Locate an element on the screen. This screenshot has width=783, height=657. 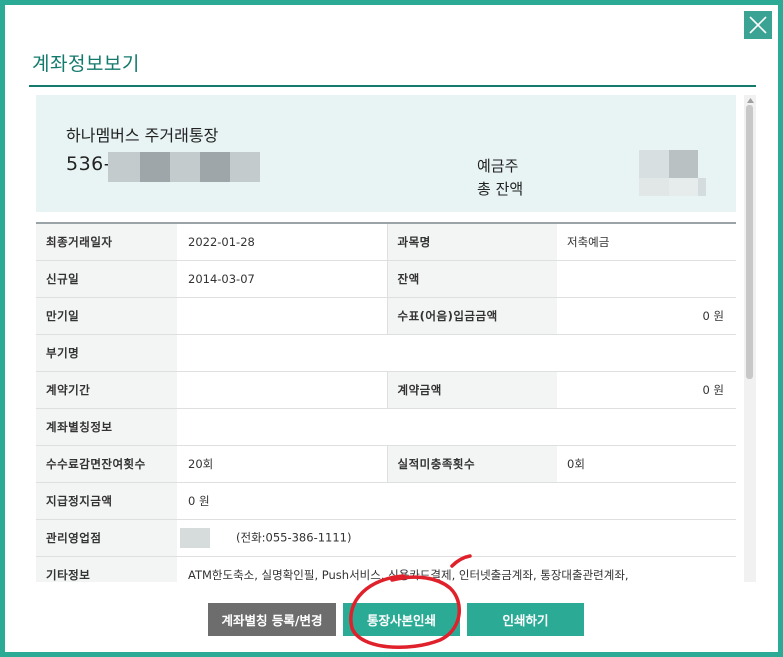
masked-owner-balance is located at coordinates (674, 174).